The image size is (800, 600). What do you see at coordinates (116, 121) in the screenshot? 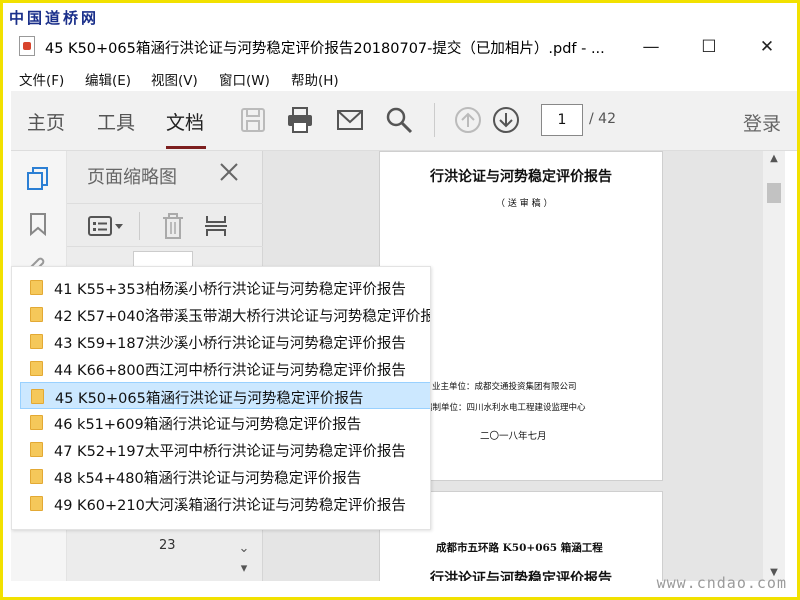
I see `tab-tools: 工具` at bounding box center [116, 121].